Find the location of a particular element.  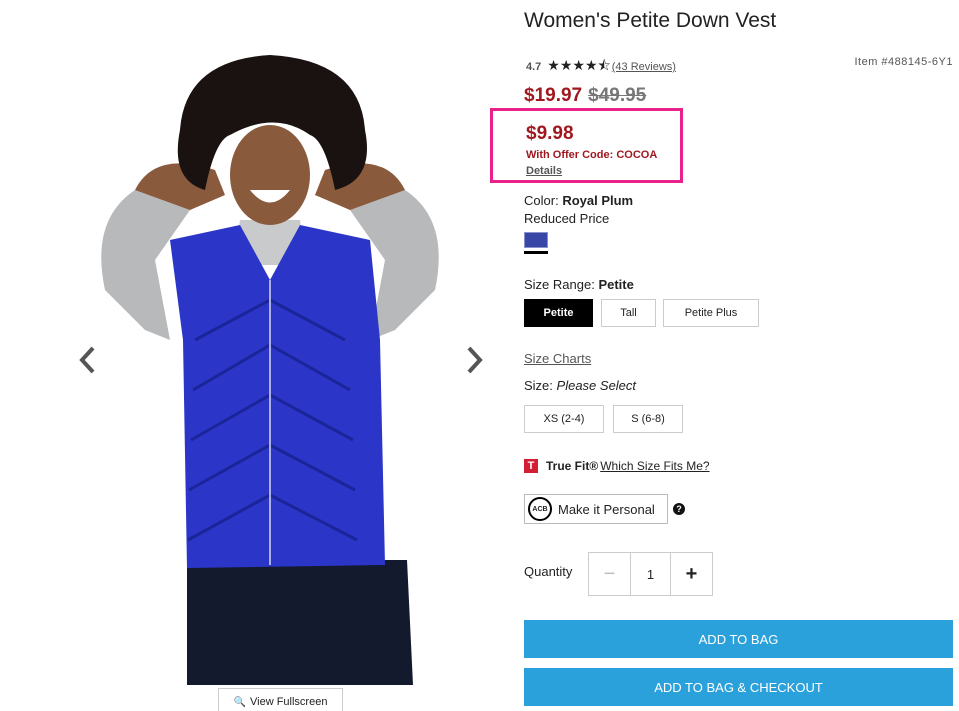

rating-value: 4.7 is located at coordinates (534, 67).